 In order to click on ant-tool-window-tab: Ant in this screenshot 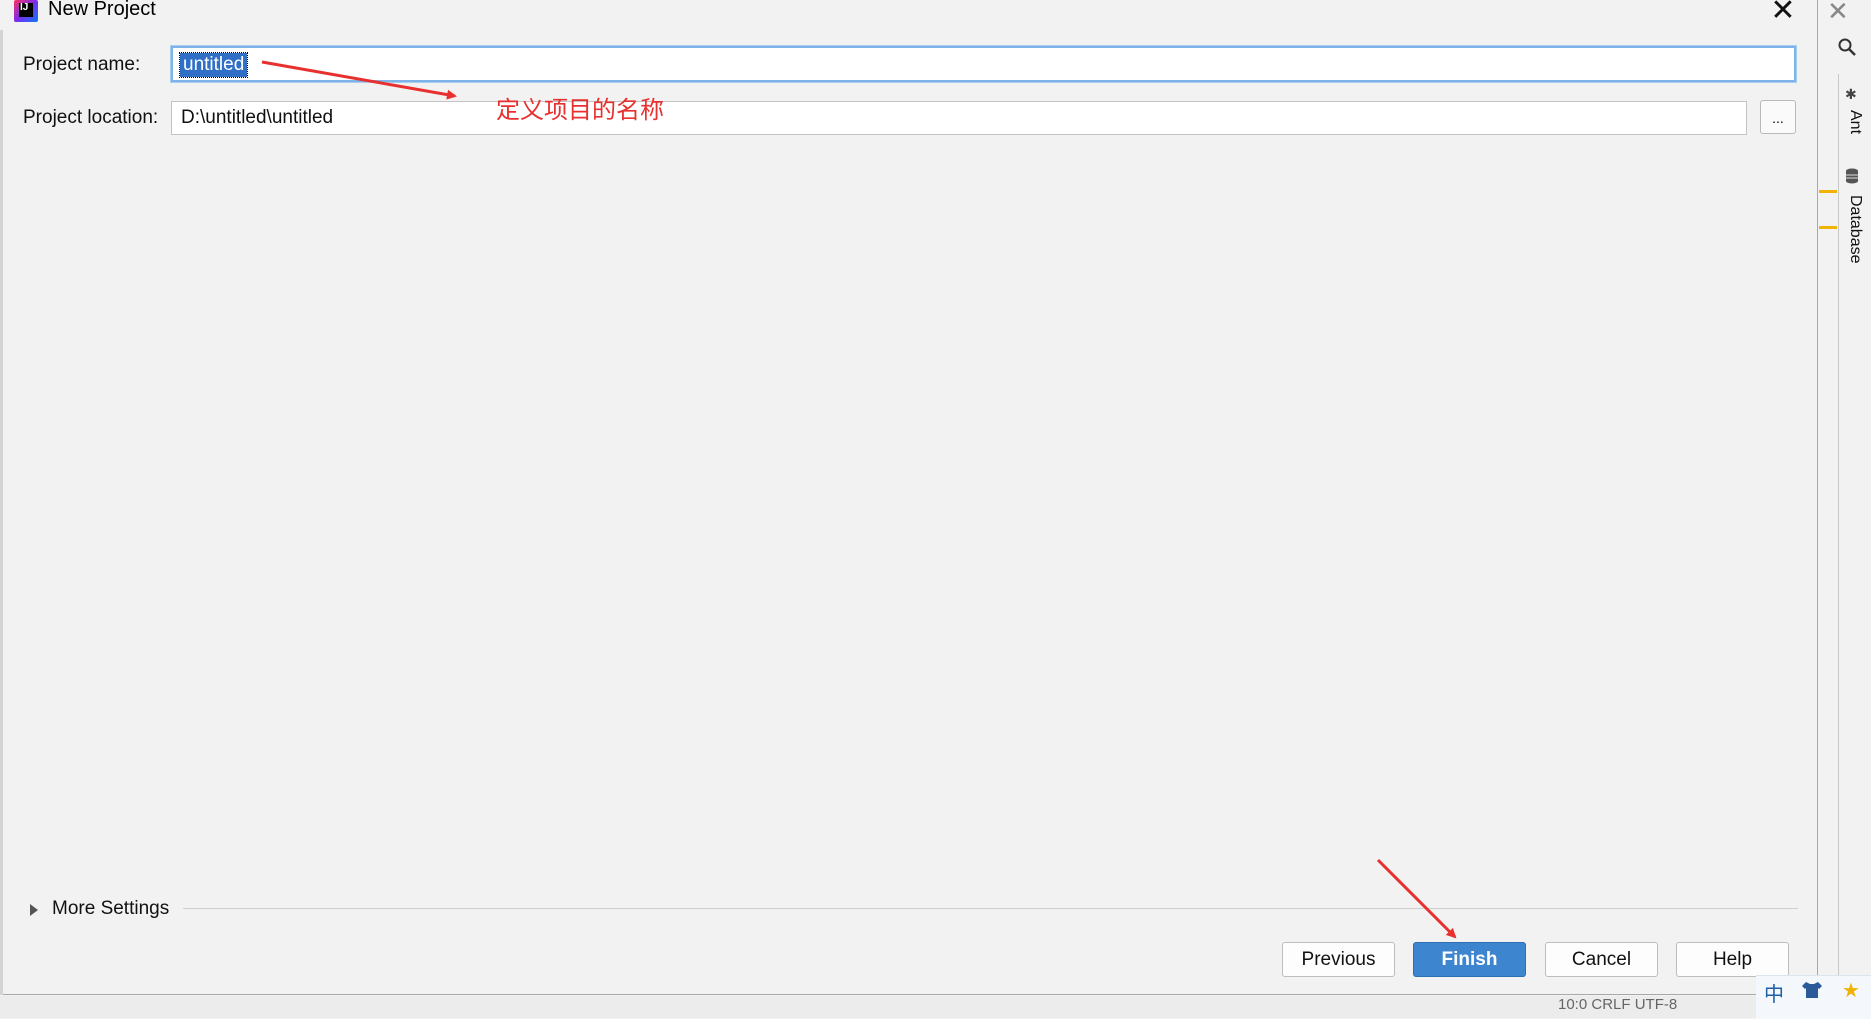, I will do `click(1855, 122)`.